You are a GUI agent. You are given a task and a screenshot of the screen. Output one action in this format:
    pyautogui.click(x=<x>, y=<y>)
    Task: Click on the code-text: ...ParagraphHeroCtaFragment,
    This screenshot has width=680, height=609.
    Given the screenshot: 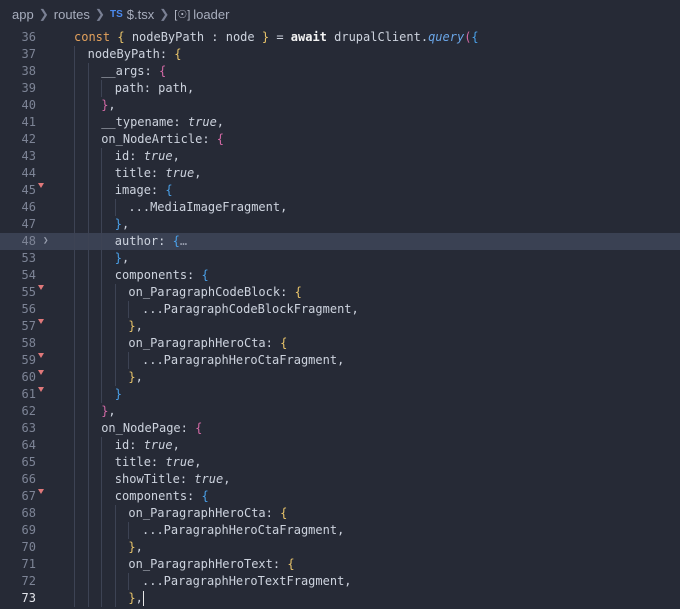 What is the action you would take?
    pyautogui.click(x=243, y=360)
    